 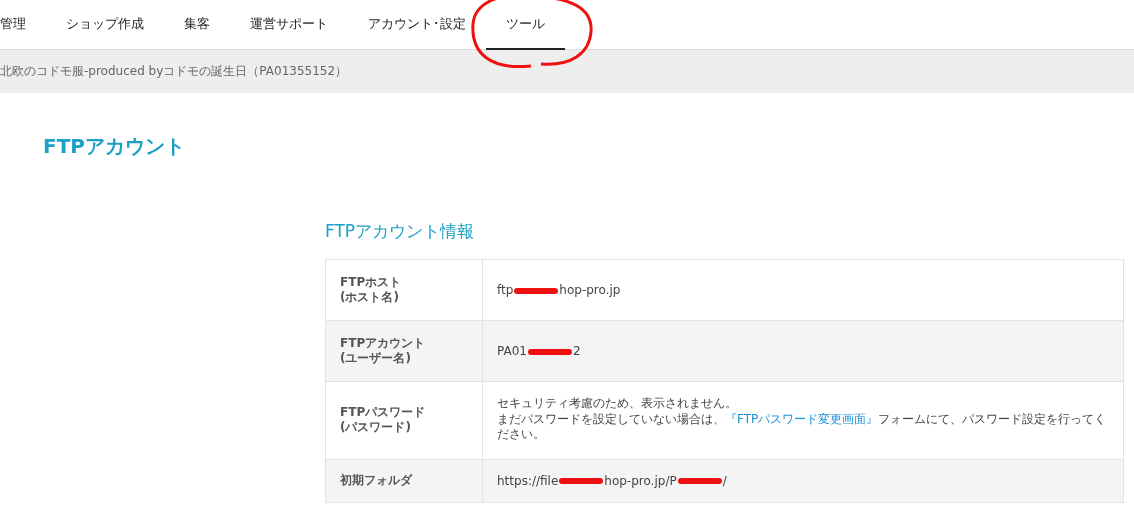 I want to click on table-cell: FTPアカウント (ユーザー名), so click(x=404, y=351).